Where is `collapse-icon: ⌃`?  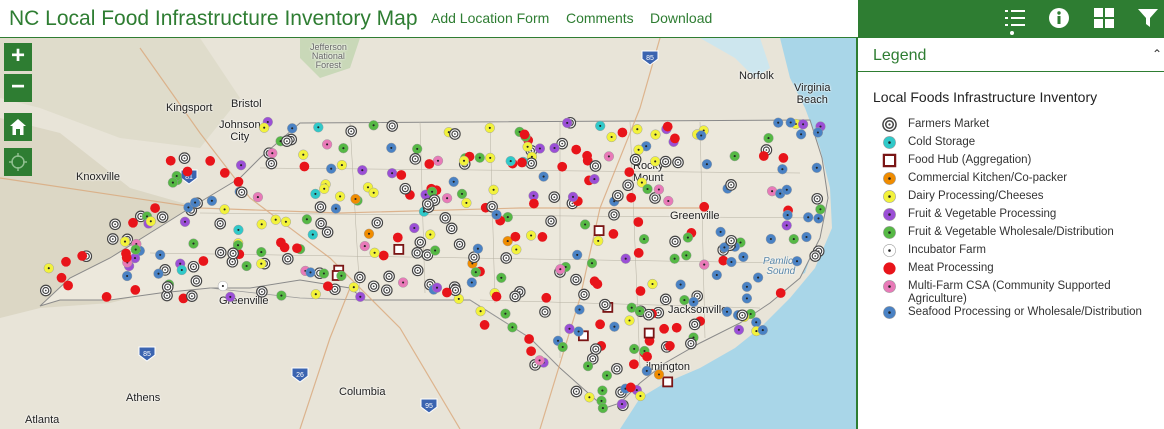
collapse-icon: ⌃ is located at coordinates (1157, 54).